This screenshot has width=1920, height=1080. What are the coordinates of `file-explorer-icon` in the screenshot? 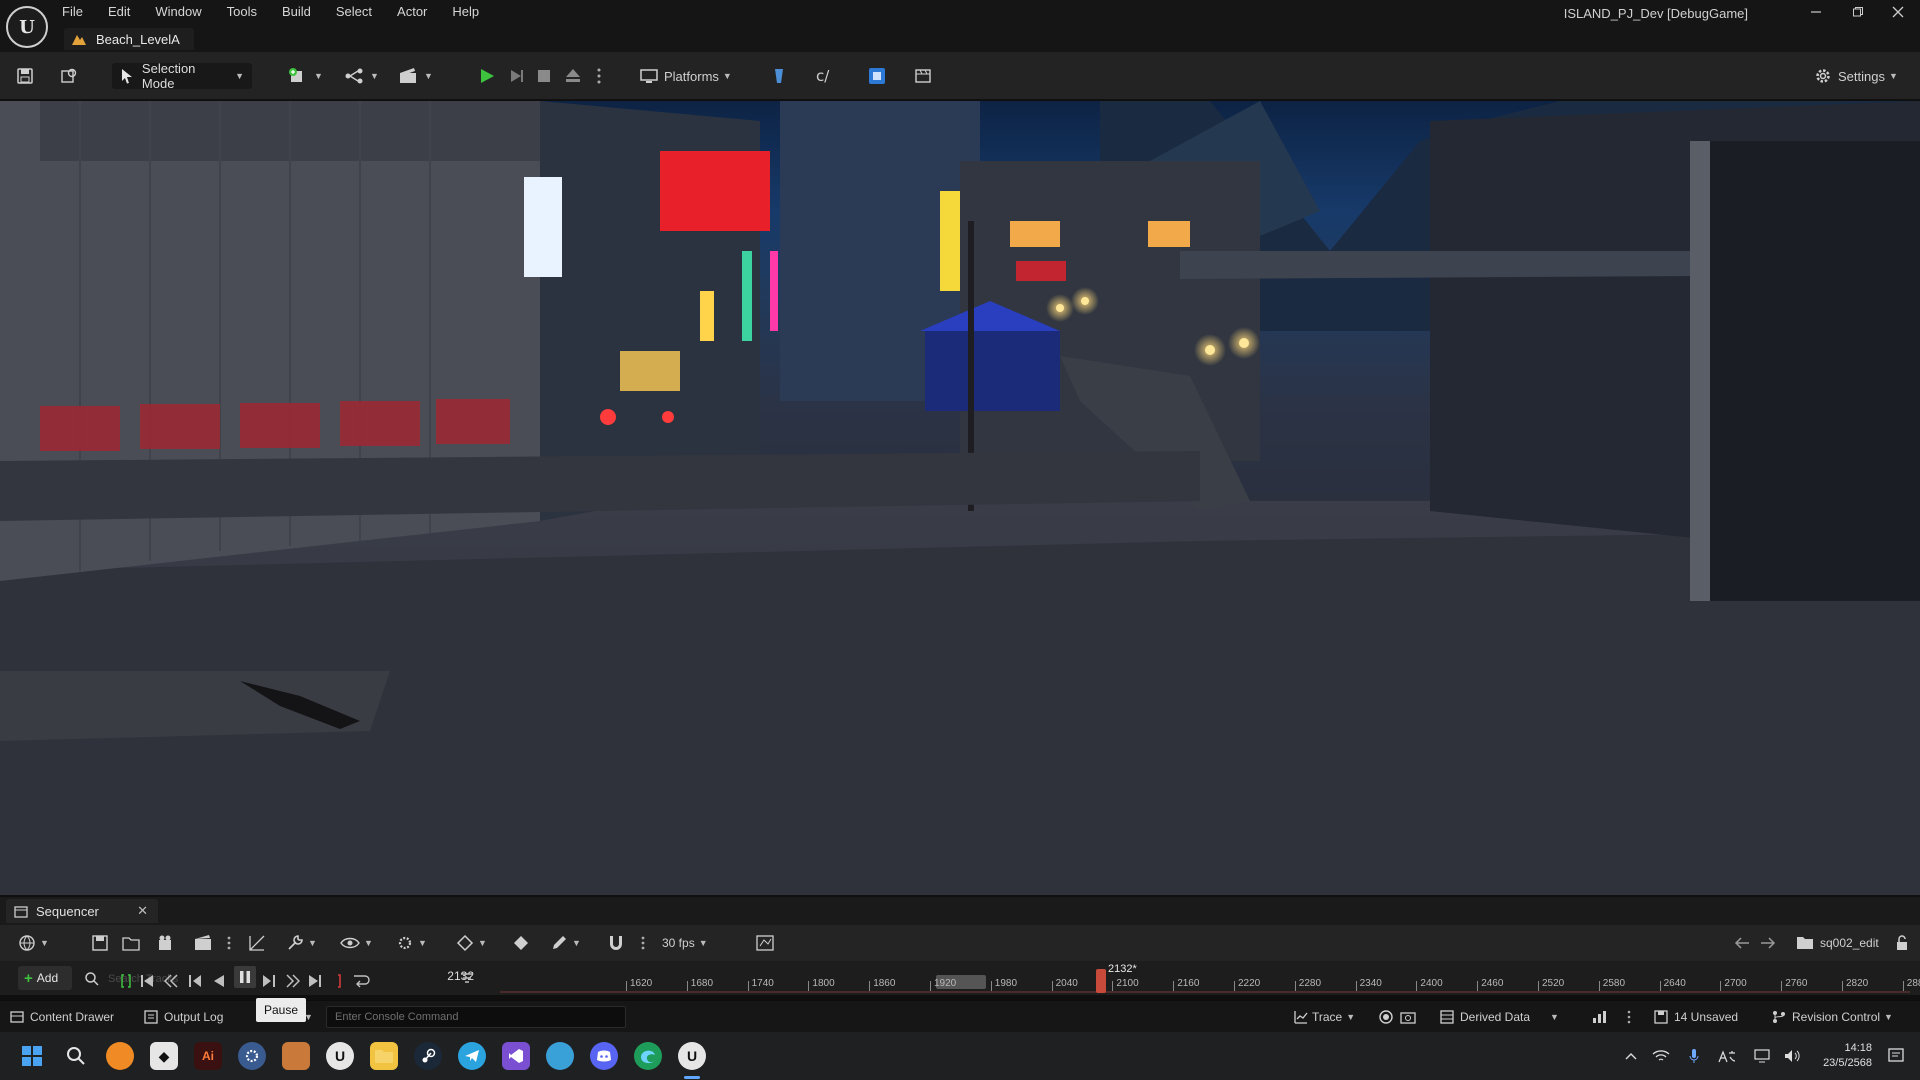 It's located at (384, 1056).